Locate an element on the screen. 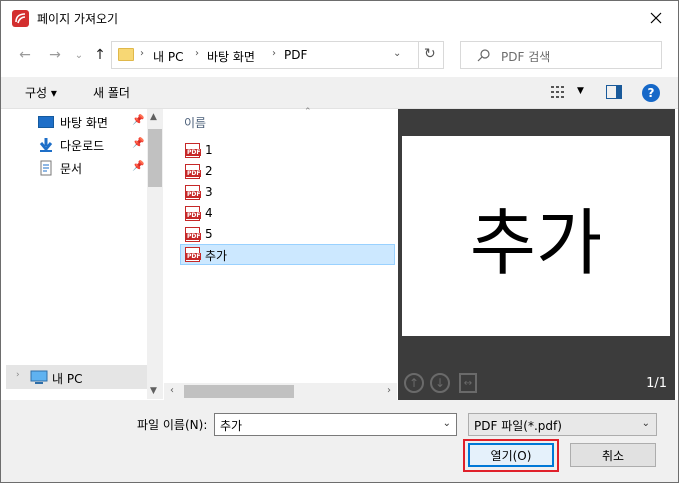  toolbar: 구성 ▾ 새 폴더 ▼ ? is located at coordinates (339, 93).